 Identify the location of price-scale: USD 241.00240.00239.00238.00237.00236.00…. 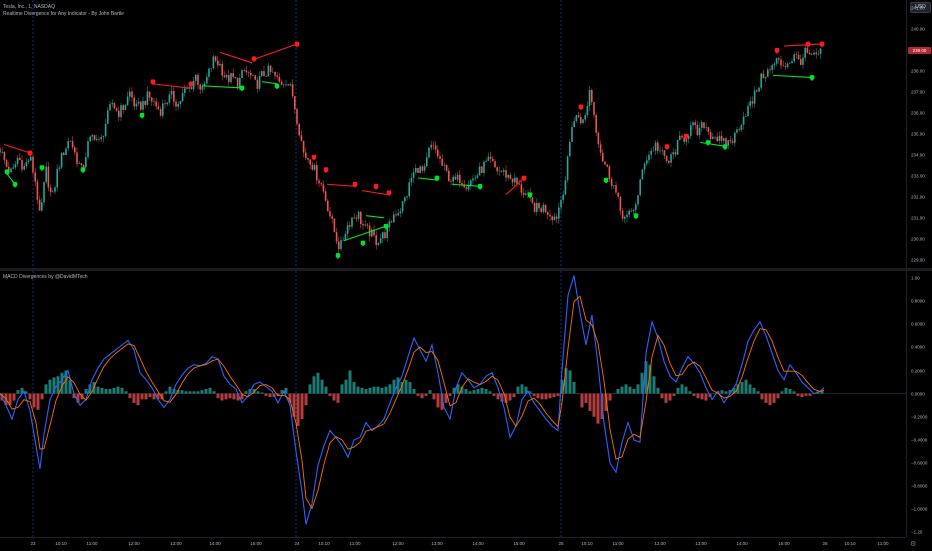
(919, 268).